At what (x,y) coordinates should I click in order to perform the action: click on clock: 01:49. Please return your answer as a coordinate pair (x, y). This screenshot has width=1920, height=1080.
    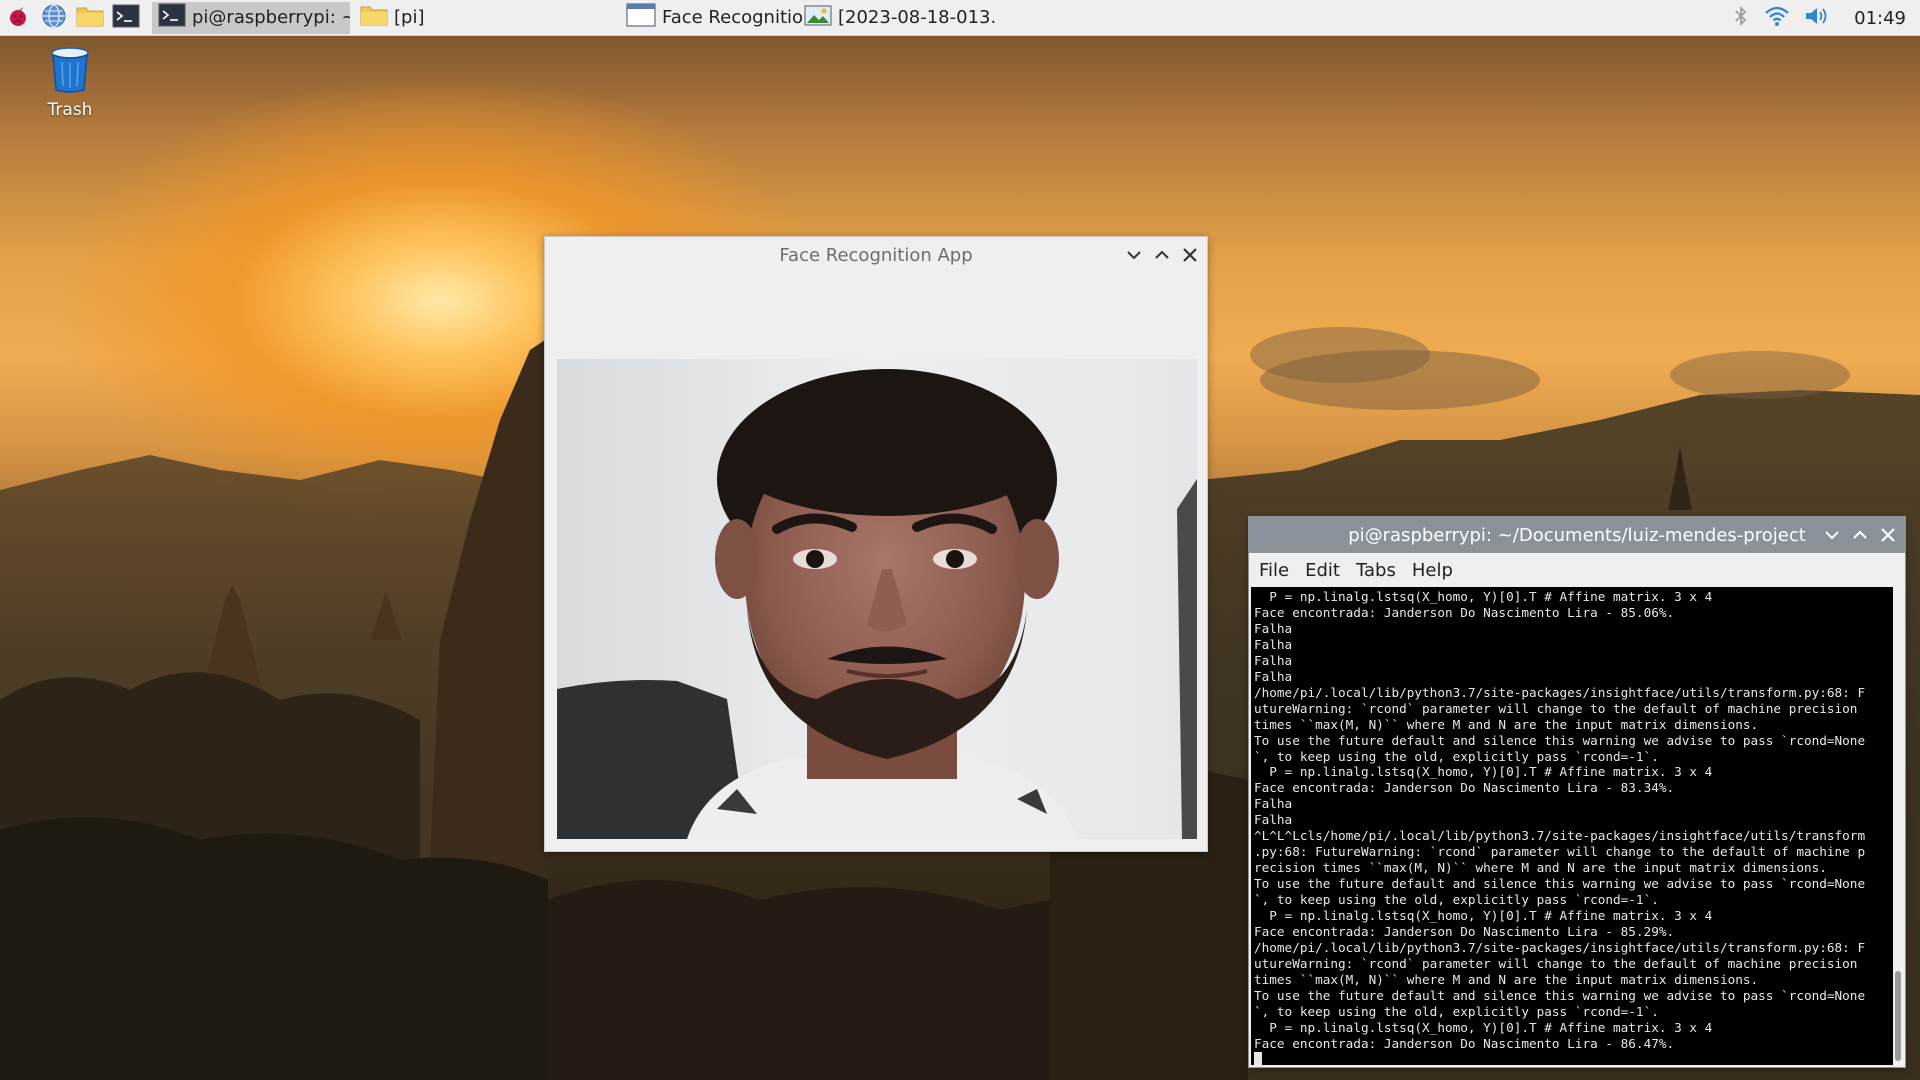
    Looking at the image, I should click on (1880, 18).